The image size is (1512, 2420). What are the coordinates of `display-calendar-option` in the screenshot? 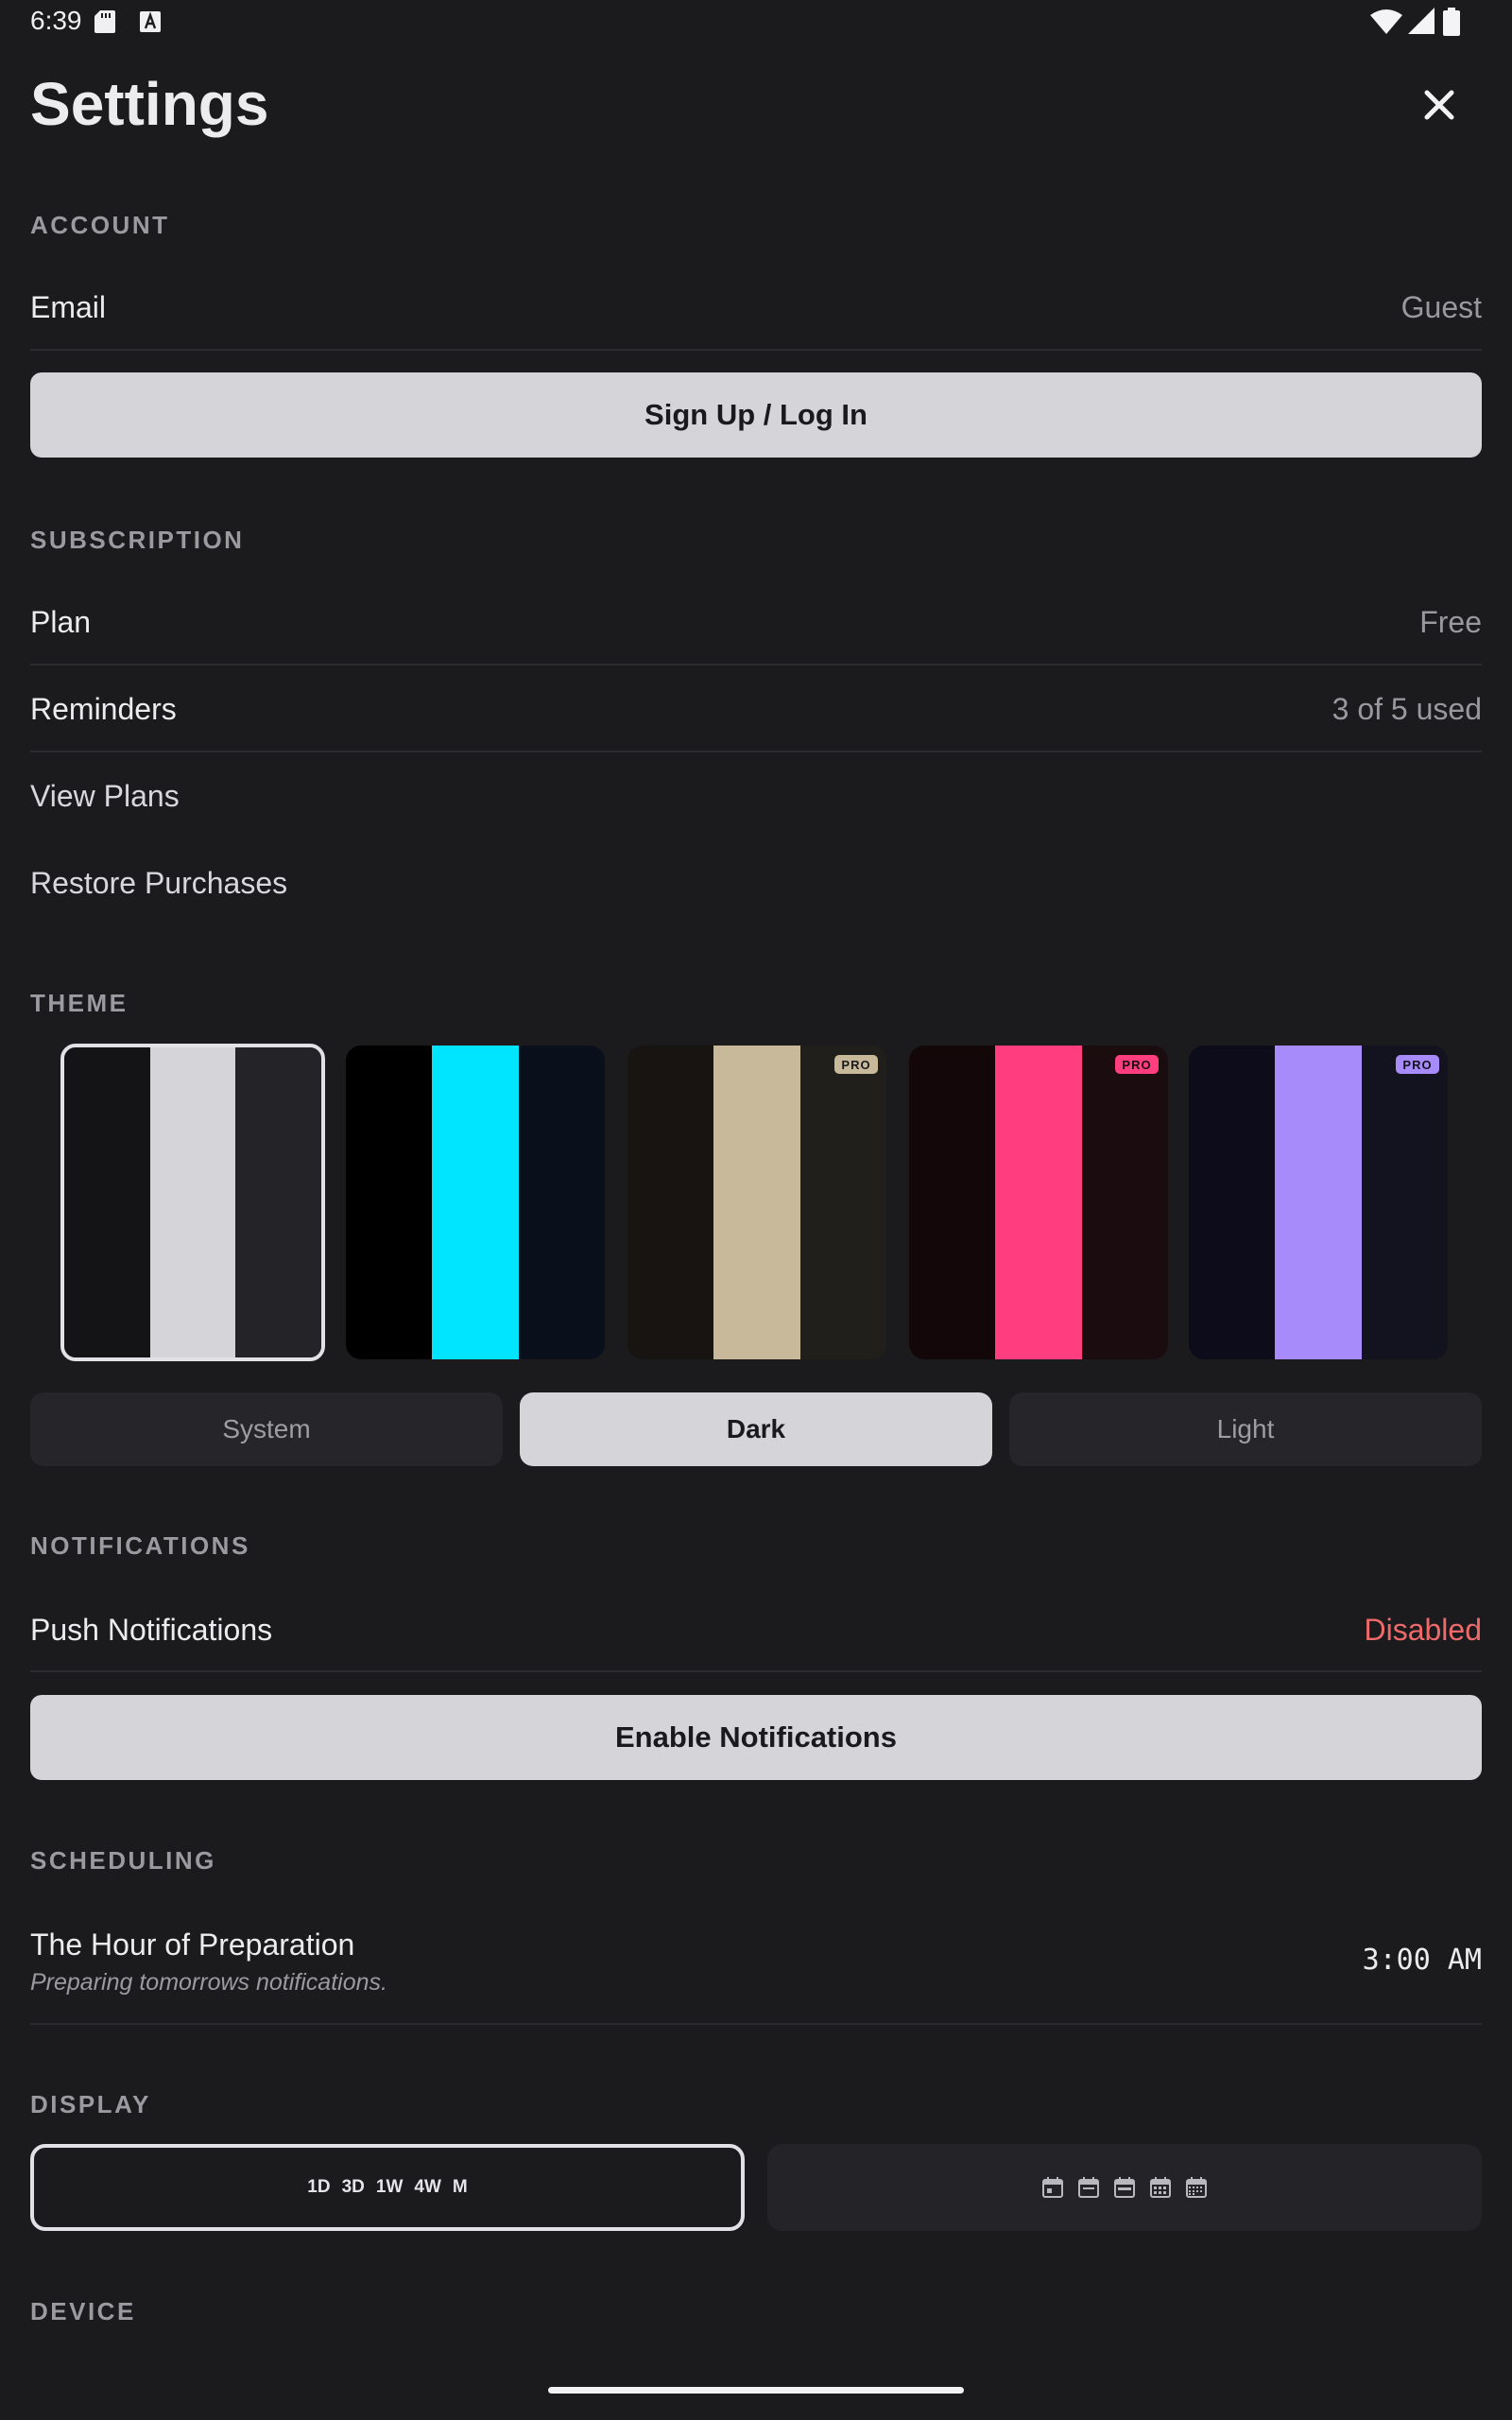 It's located at (1124, 2187).